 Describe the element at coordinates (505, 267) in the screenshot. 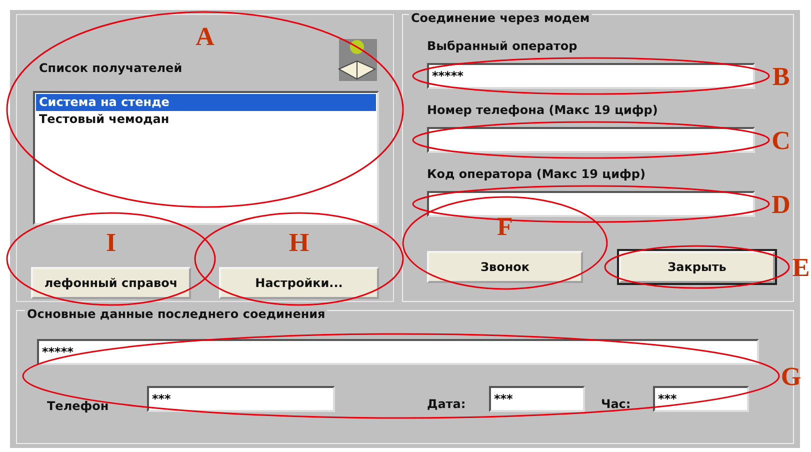

I see `button: Звонок` at that location.